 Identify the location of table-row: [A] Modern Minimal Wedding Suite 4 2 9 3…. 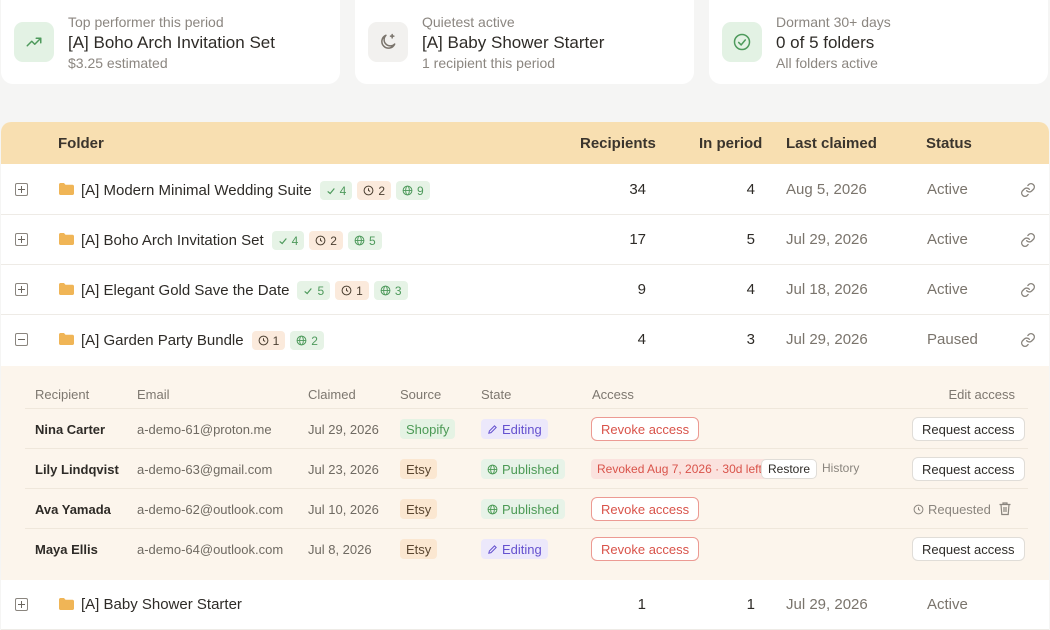
(525, 190).